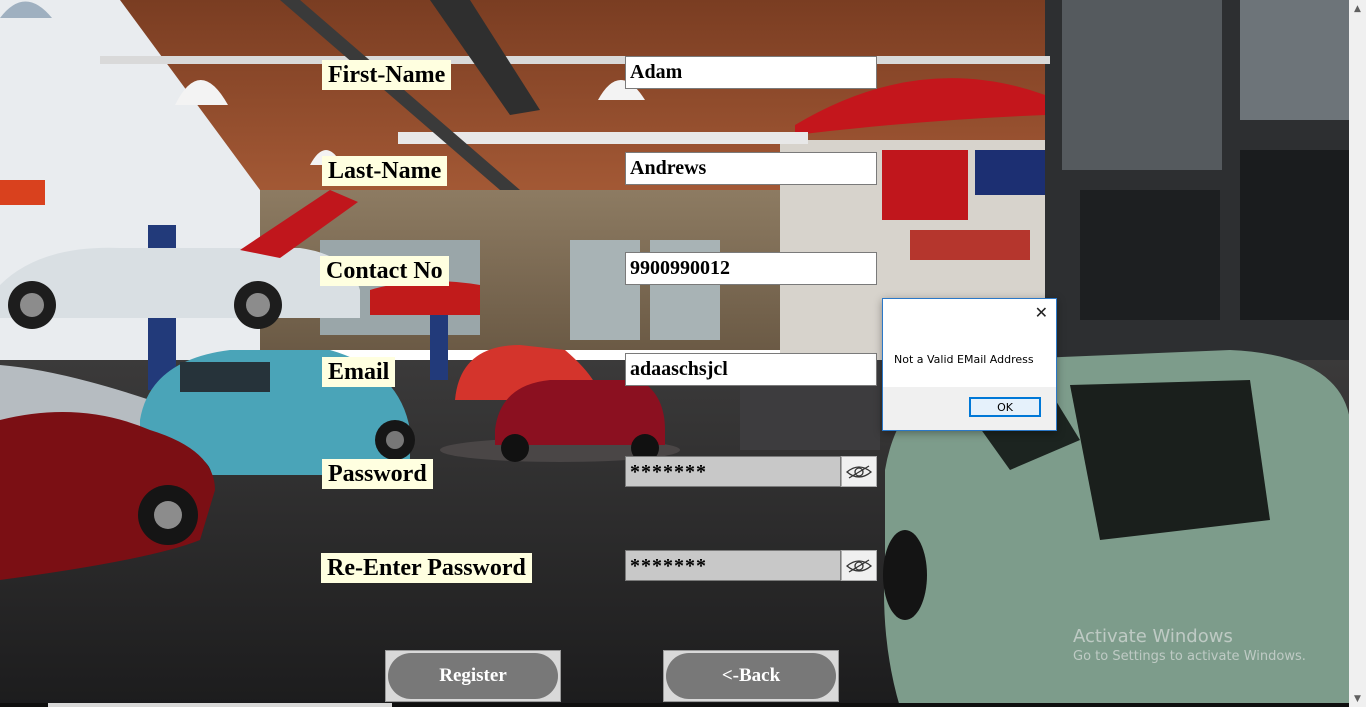  Describe the element at coordinates (1357, 698) in the screenshot. I see `scroll-down-icon: ▼` at that location.